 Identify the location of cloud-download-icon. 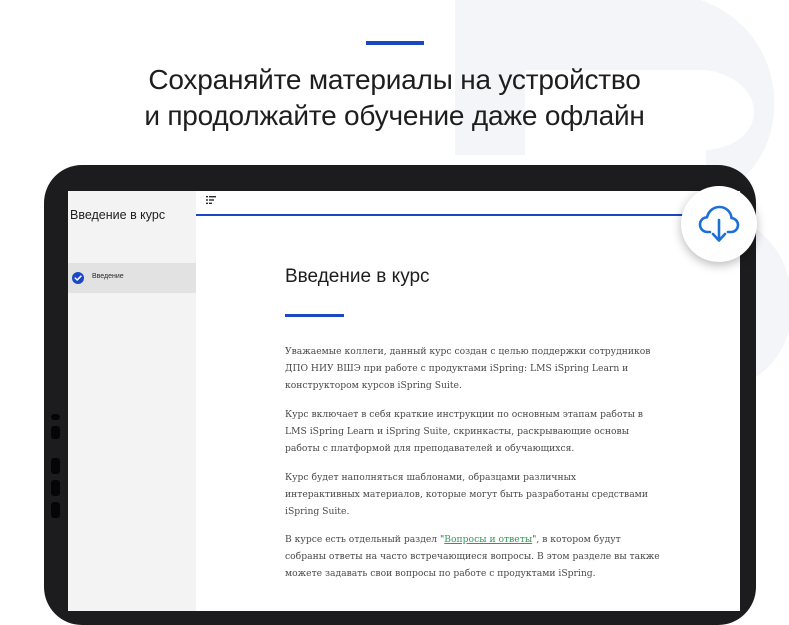
(719, 223).